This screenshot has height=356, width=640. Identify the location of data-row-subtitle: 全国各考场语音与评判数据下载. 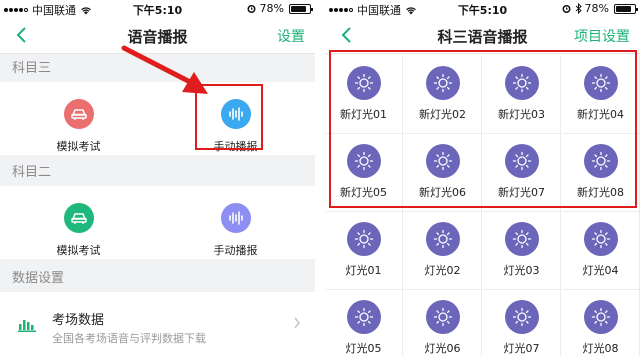
(129, 338).